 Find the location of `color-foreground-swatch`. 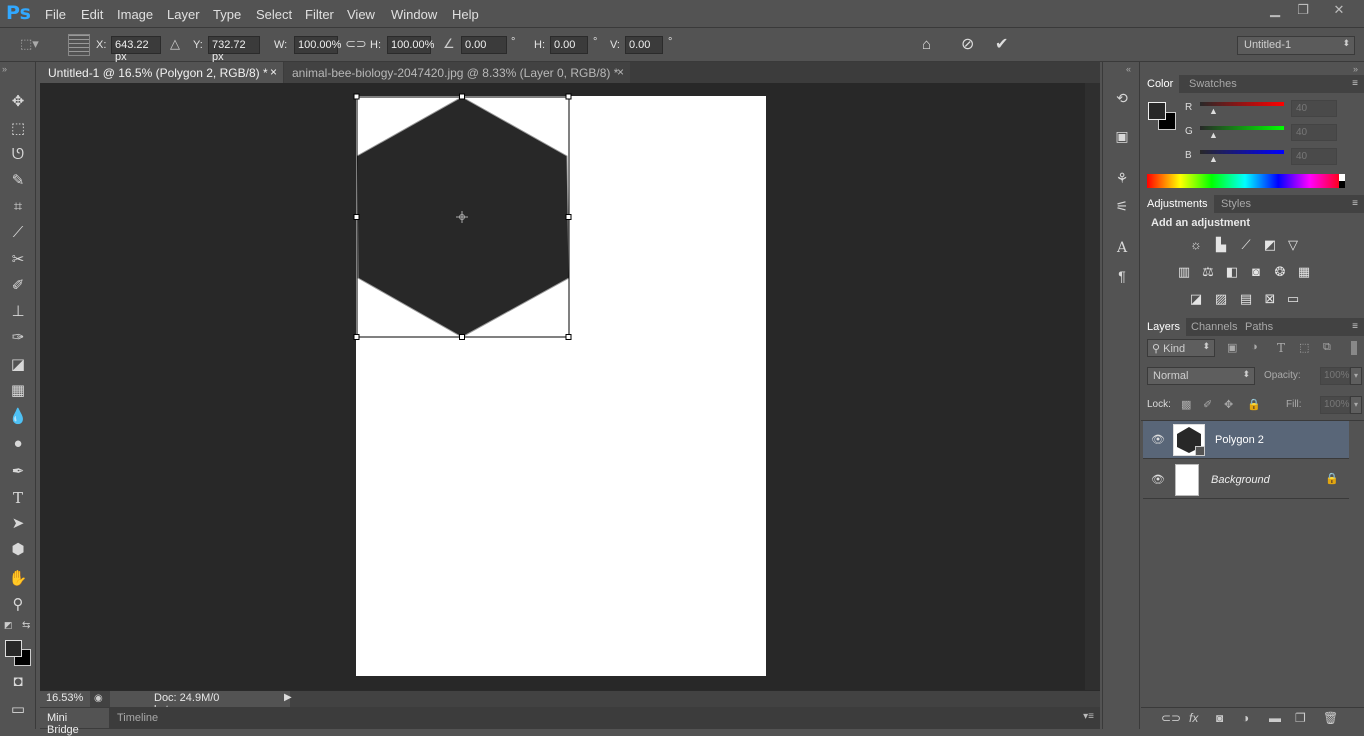

color-foreground-swatch is located at coordinates (1157, 111).